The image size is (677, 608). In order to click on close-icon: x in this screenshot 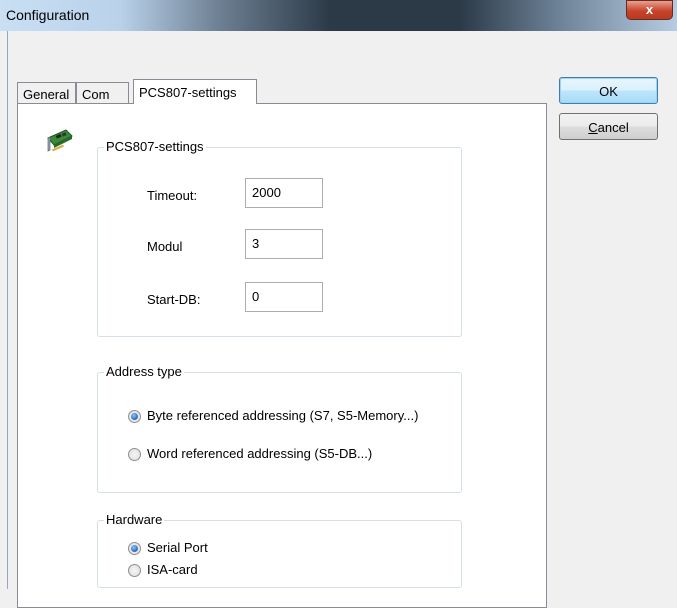, I will do `click(649, 9)`.